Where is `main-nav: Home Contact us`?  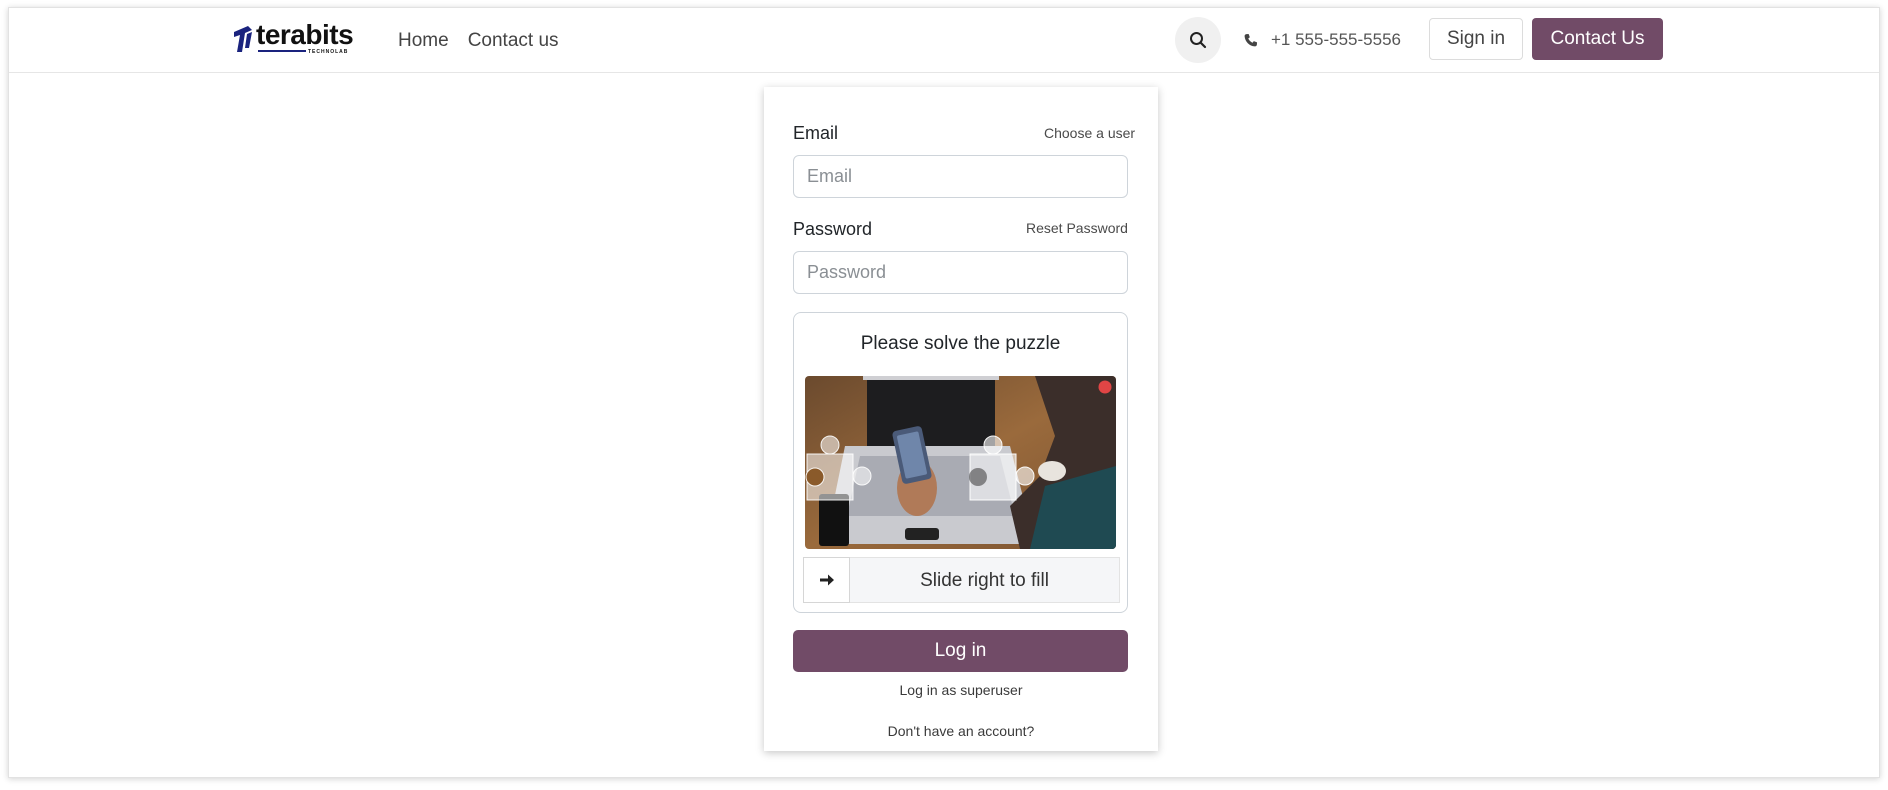 main-nav: Home Contact us is located at coordinates (478, 41).